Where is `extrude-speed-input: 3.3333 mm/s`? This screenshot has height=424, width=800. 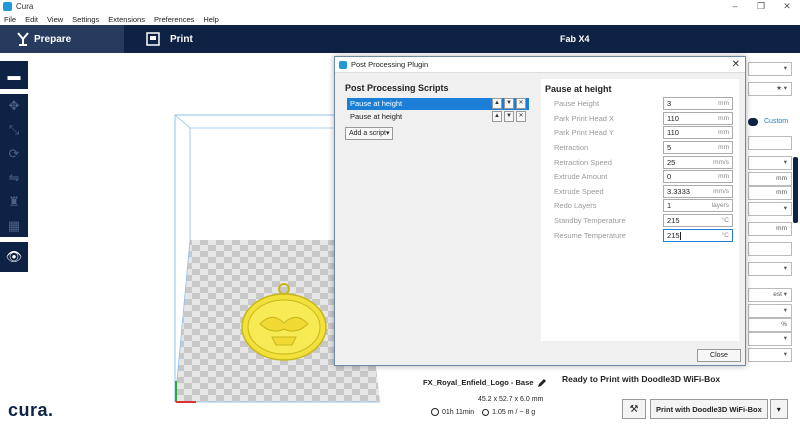 extrude-speed-input: 3.3333 mm/s is located at coordinates (698, 191).